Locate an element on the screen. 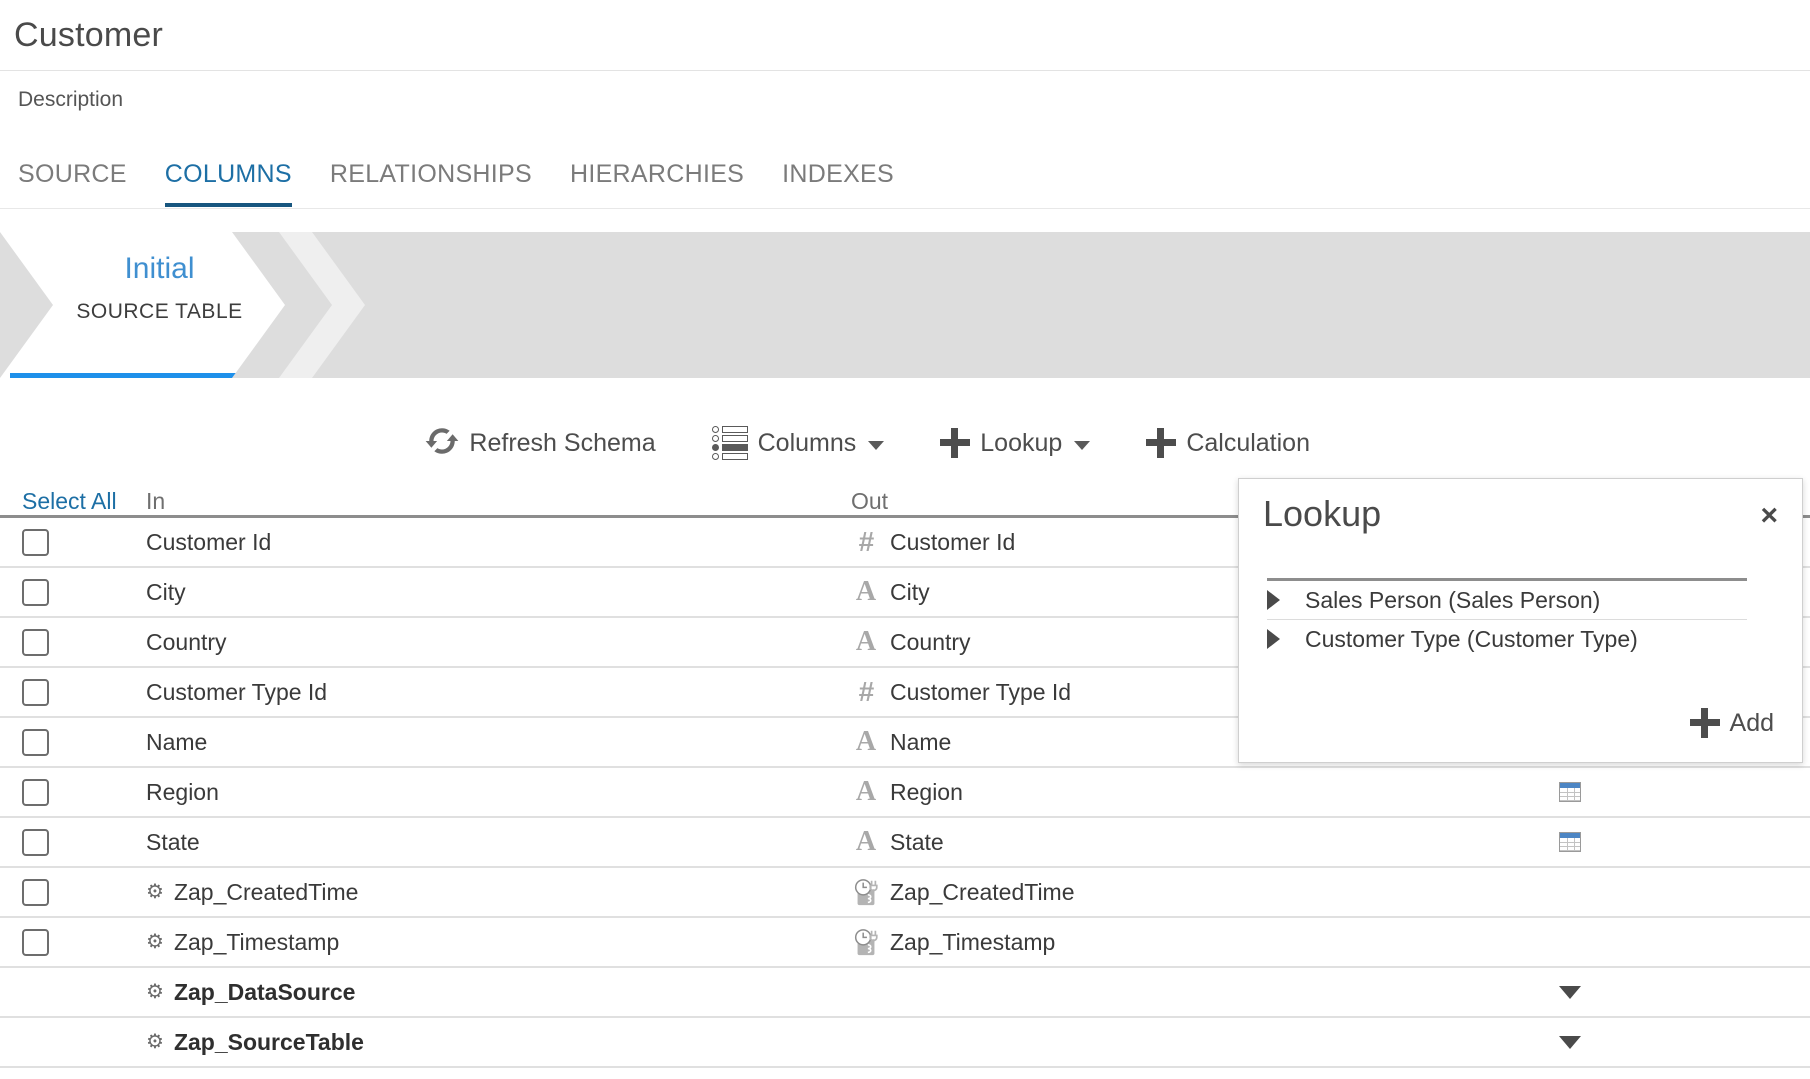  row-out-label: Customer Type Id is located at coordinates (981, 691).